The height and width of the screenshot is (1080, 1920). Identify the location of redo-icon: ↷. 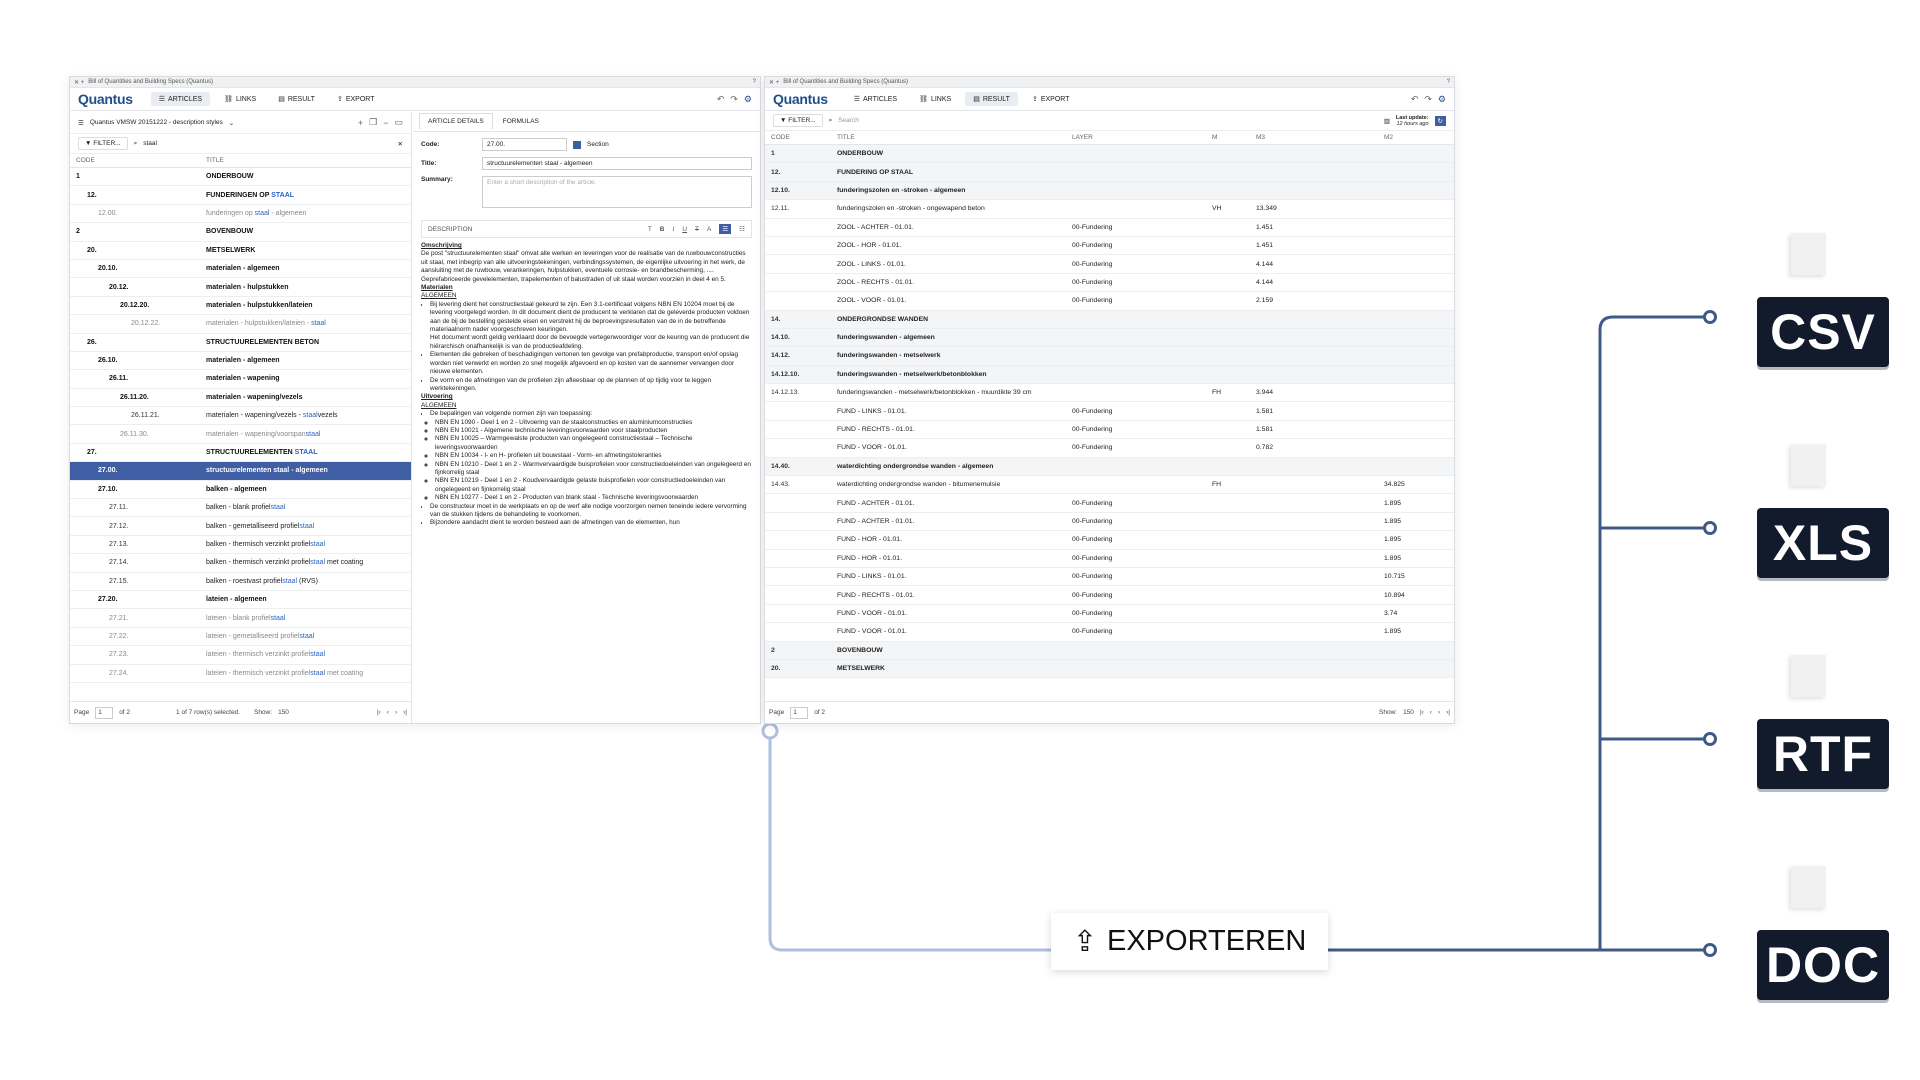
(734, 99).